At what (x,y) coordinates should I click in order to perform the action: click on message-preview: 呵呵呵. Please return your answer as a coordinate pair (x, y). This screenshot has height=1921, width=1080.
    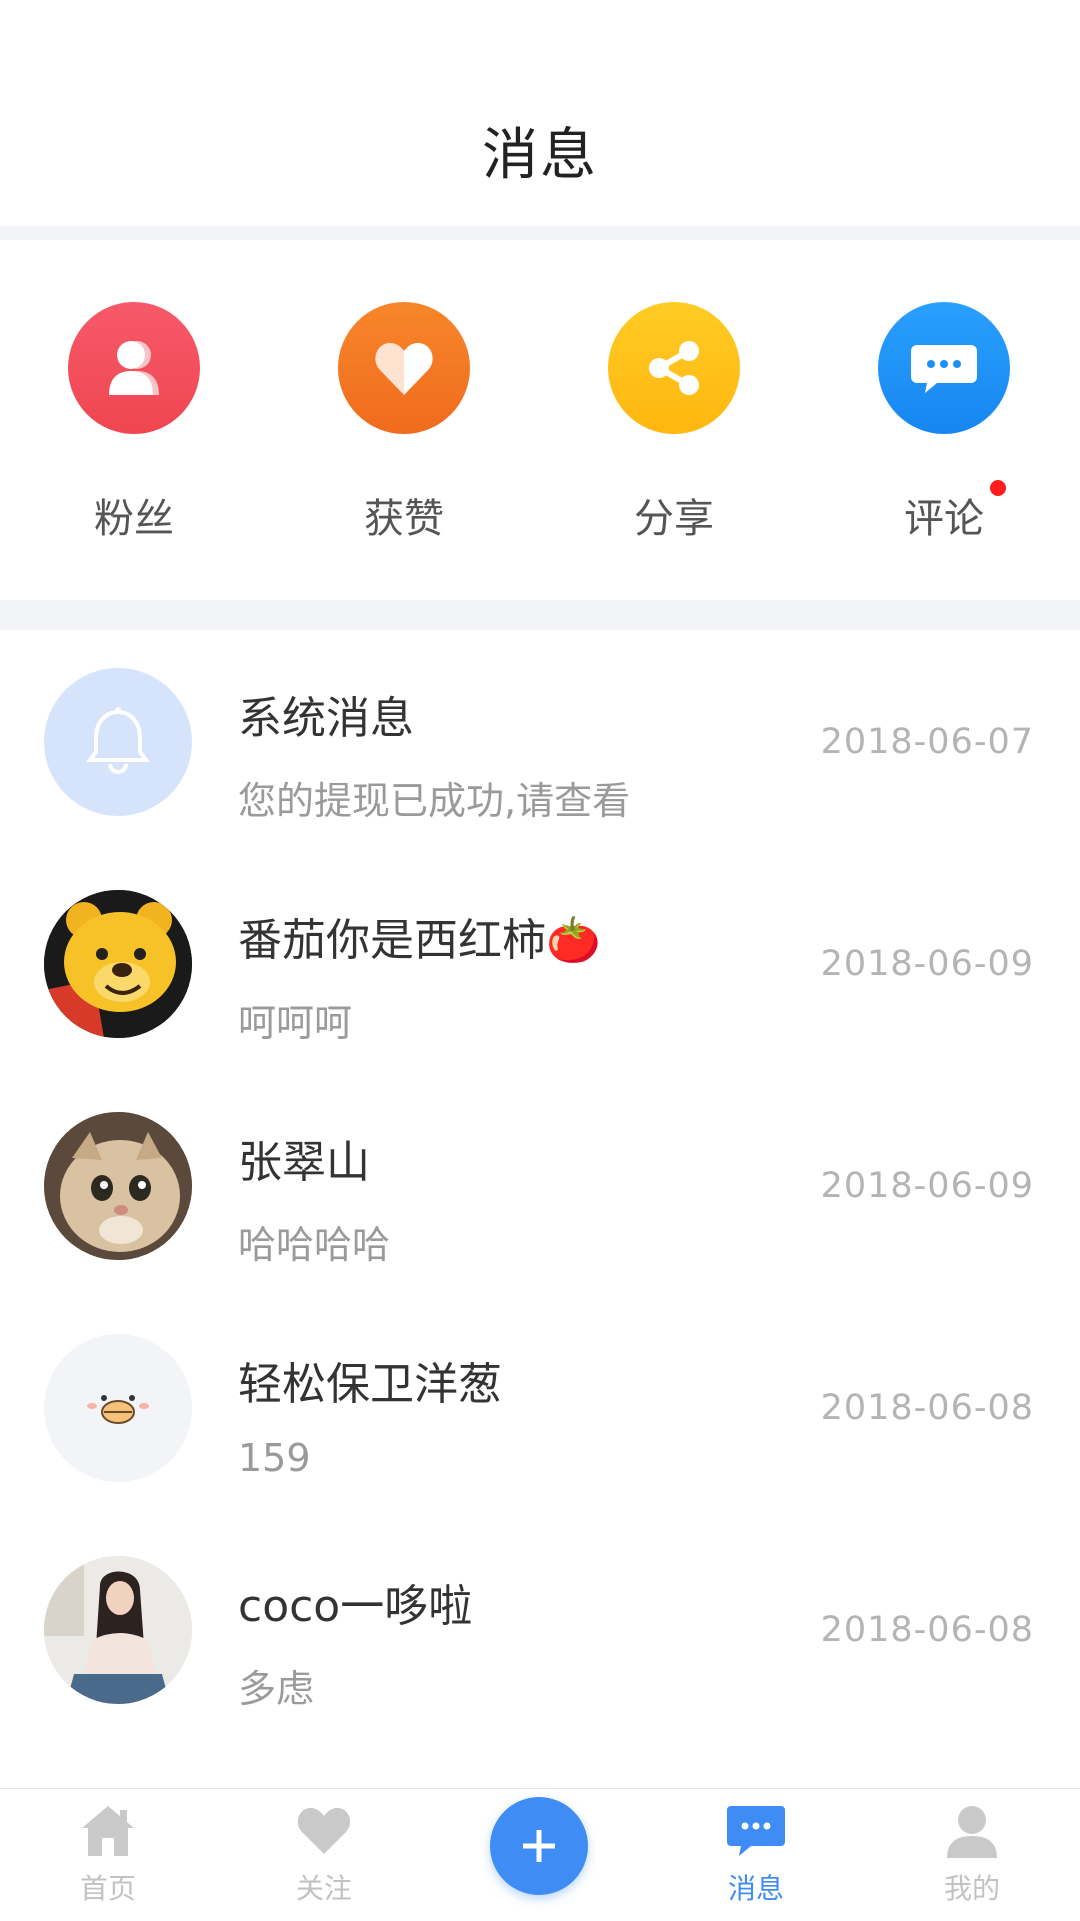
    Looking at the image, I should click on (295, 1023).